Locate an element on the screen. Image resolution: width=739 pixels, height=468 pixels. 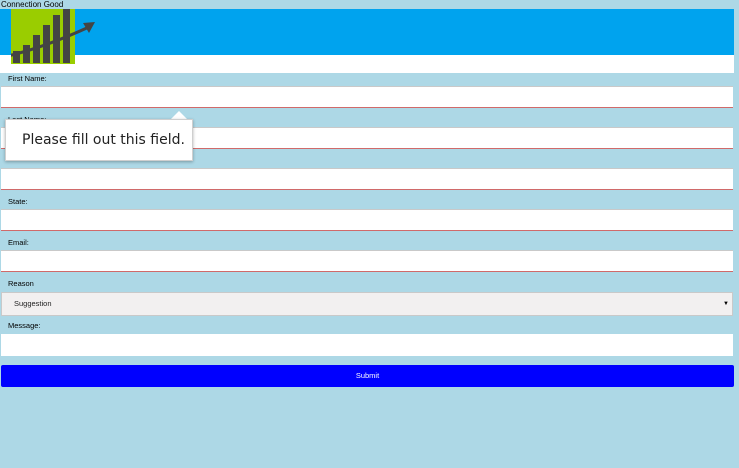
reason-selected-value: Suggestion is located at coordinates (33, 303).